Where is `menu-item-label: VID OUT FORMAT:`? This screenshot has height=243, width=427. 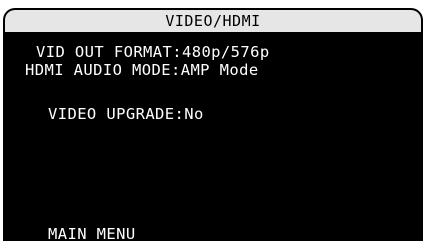 menu-item-label: VID OUT FORMAT: is located at coordinates (109, 52).